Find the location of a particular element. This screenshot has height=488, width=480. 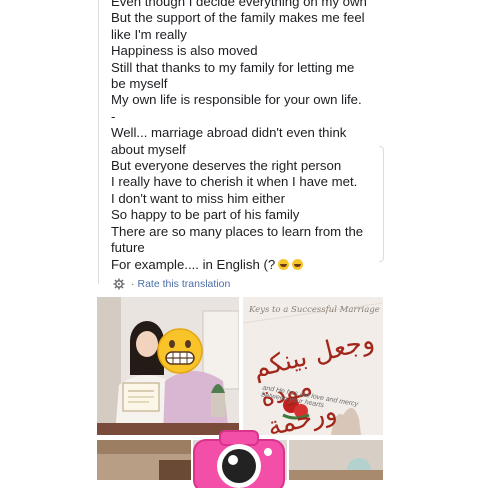

pink-camera-sticker is located at coordinates (239, 459).